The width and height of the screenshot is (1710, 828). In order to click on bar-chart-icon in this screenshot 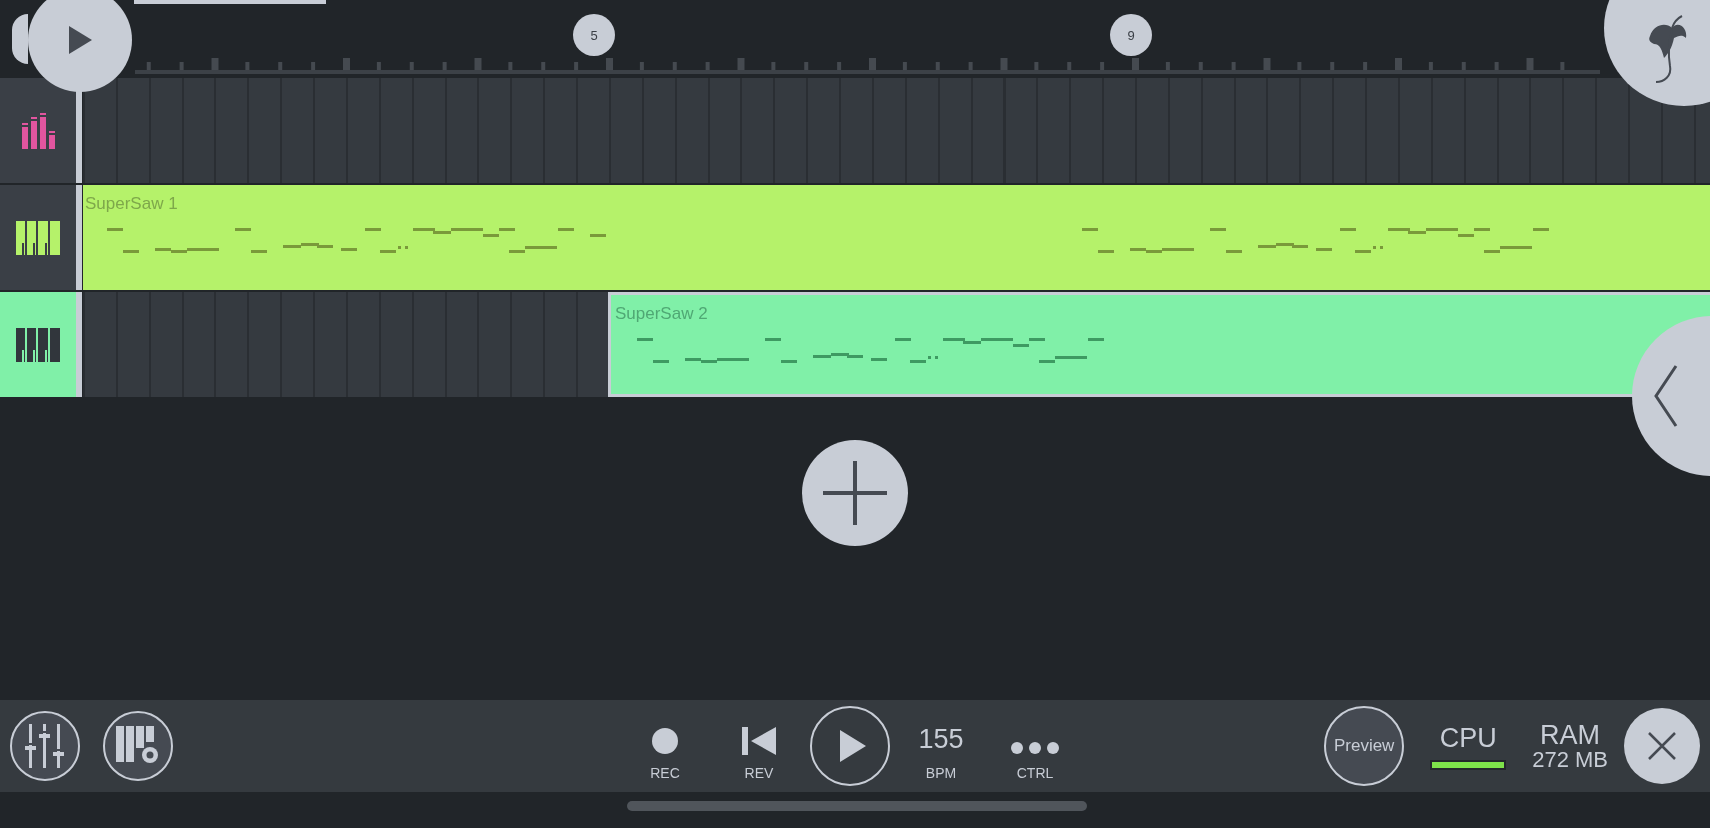, I will do `click(38, 130)`.